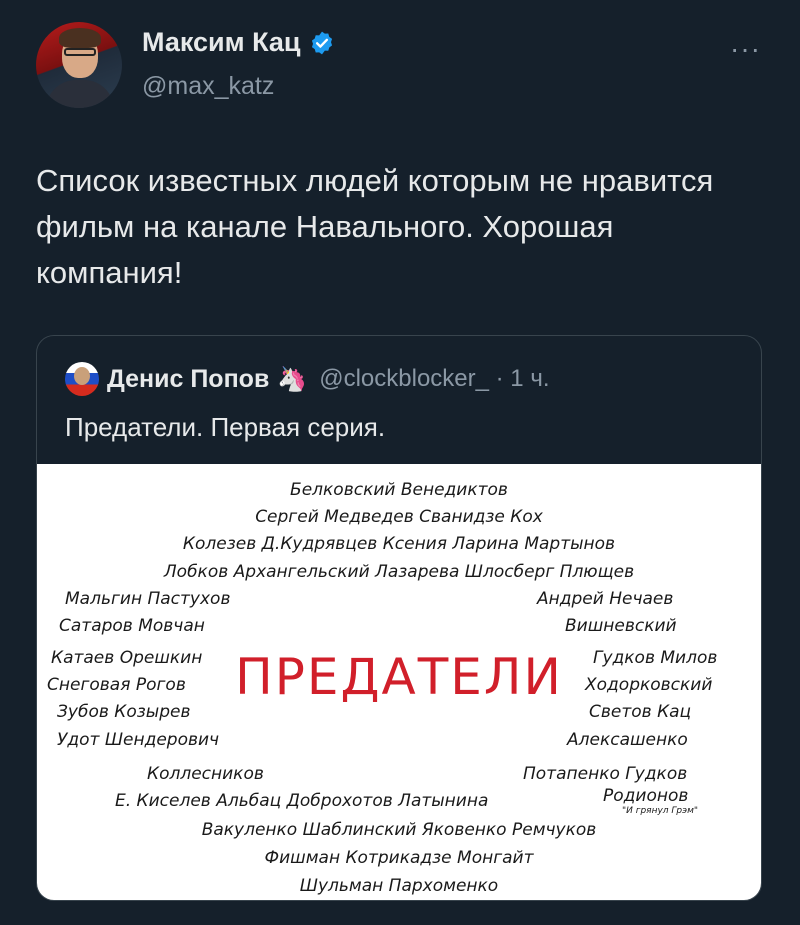 Image resolution: width=800 pixels, height=925 pixels. What do you see at coordinates (205, 774) in the screenshot?
I see `image-text-line: Коллесников` at bounding box center [205, 774].